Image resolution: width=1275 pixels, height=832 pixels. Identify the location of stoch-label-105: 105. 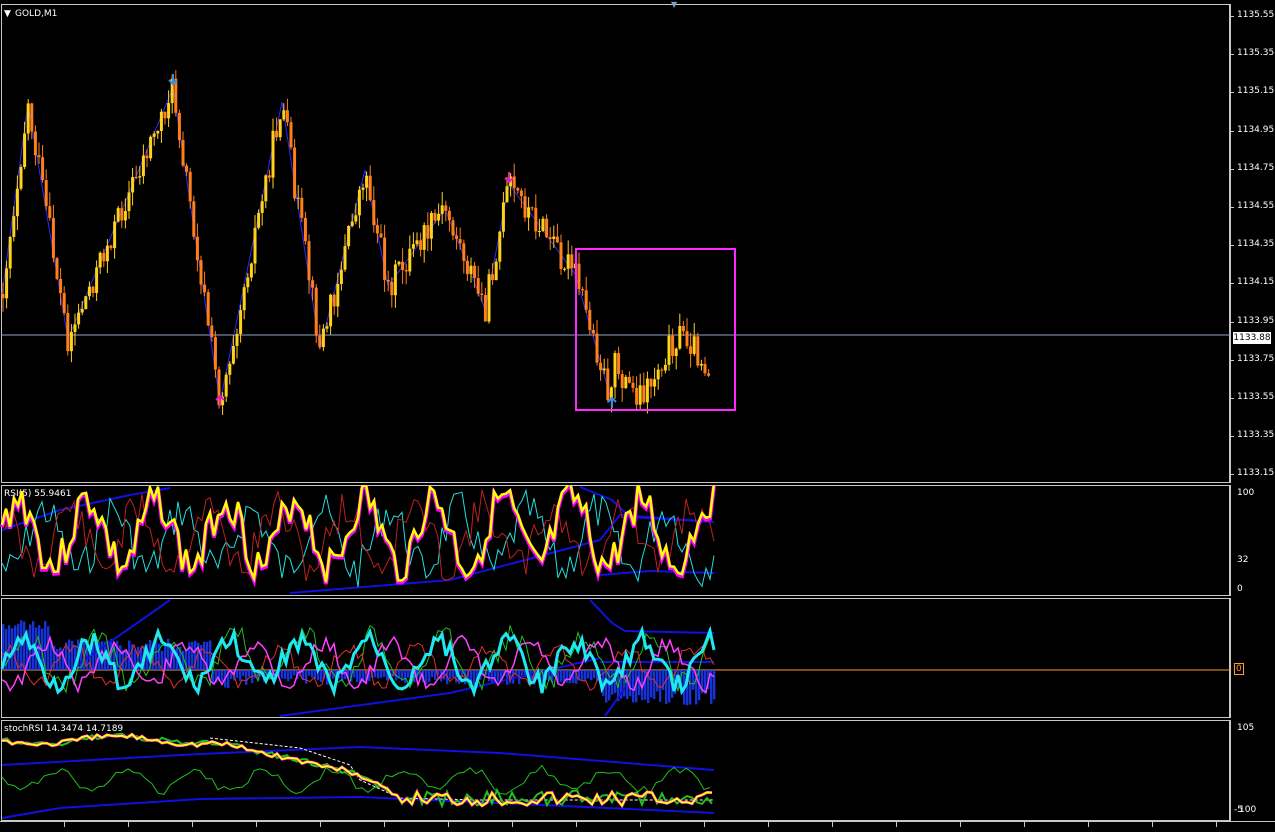
(1246, 728).